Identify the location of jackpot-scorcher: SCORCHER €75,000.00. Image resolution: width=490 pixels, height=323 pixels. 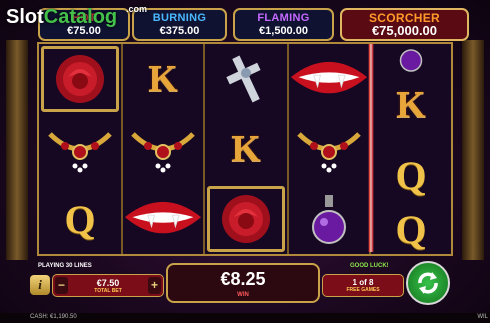
(404, 24).